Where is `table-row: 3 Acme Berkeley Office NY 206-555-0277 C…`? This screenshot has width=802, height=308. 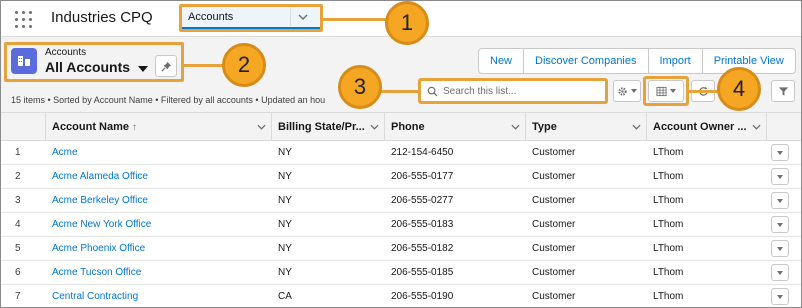 table-row: 3 Acme Berkeley Office NY 206-555-0277 C… is located at coordinates (401, 201).